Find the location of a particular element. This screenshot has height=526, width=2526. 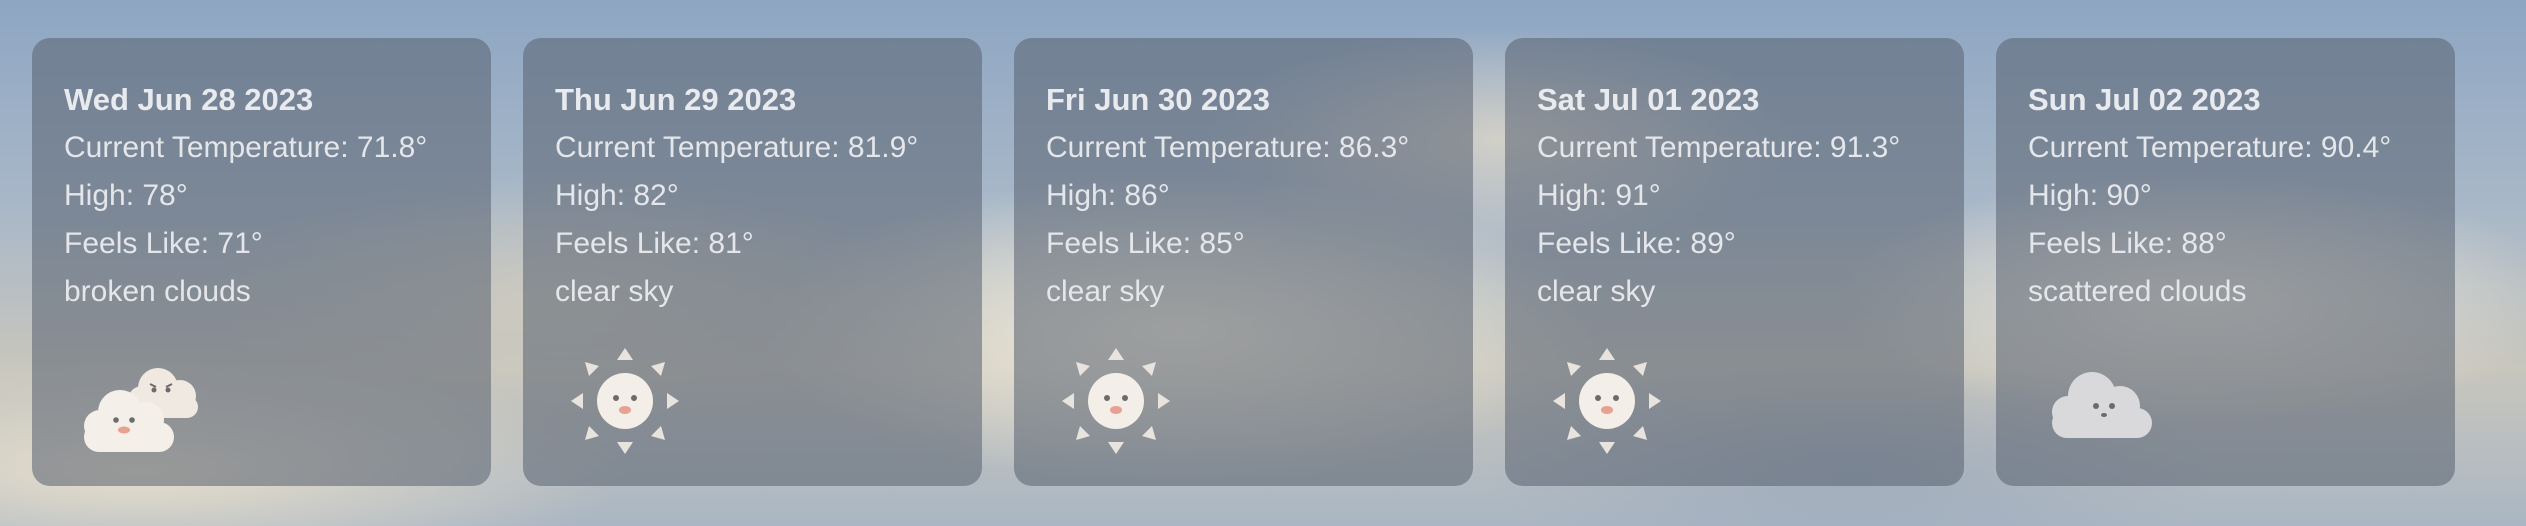

feels-like-temperature: Feels Like: 89° is located at coordinates (1636, 243).